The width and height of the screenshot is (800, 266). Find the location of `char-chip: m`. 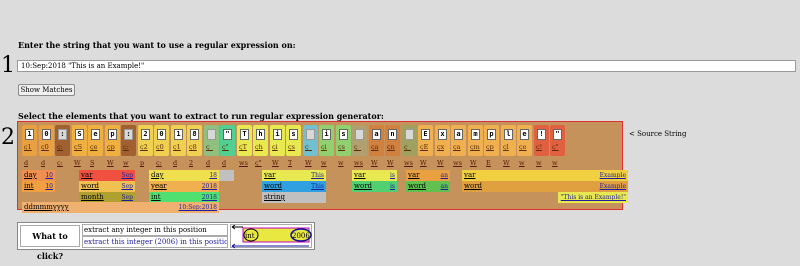

char-chip: m is located at coordinates (475, 134).